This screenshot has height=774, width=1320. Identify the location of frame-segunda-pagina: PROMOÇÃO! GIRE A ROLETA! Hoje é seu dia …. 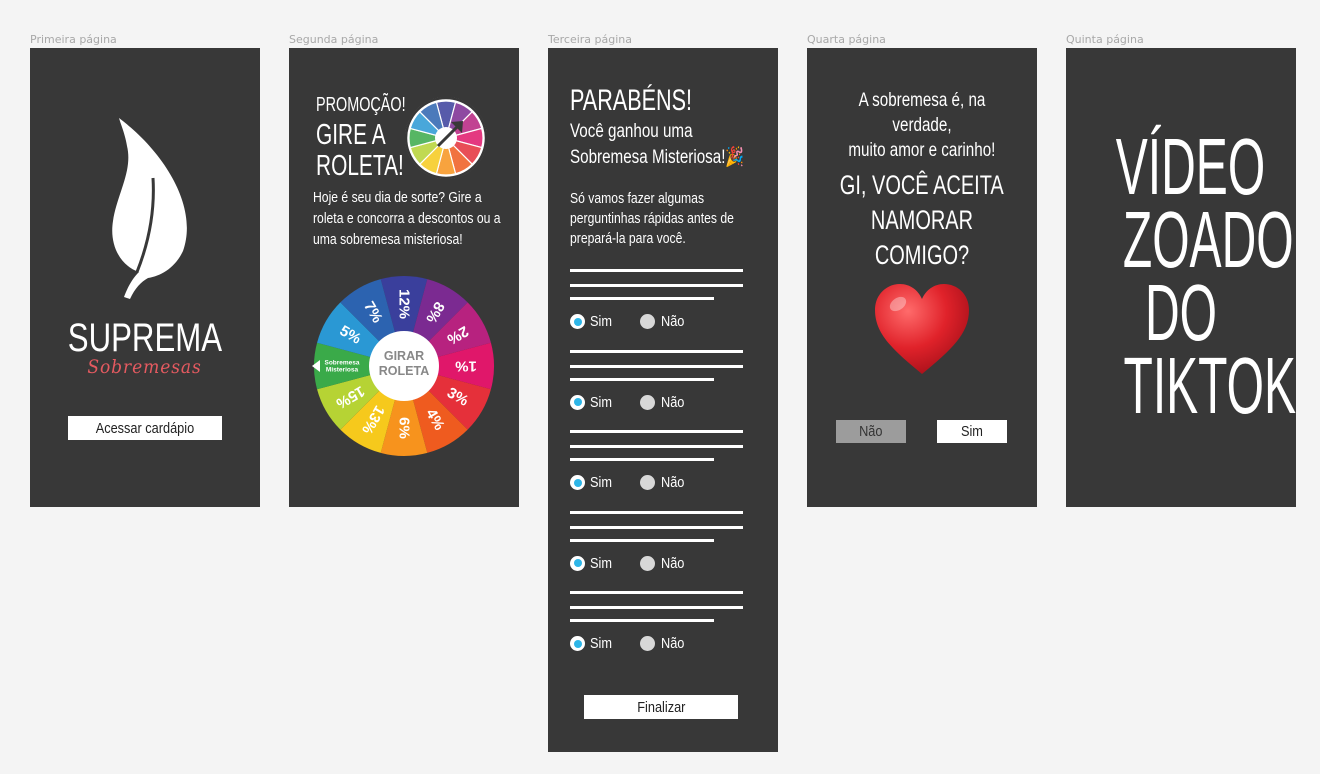
(404, 277).